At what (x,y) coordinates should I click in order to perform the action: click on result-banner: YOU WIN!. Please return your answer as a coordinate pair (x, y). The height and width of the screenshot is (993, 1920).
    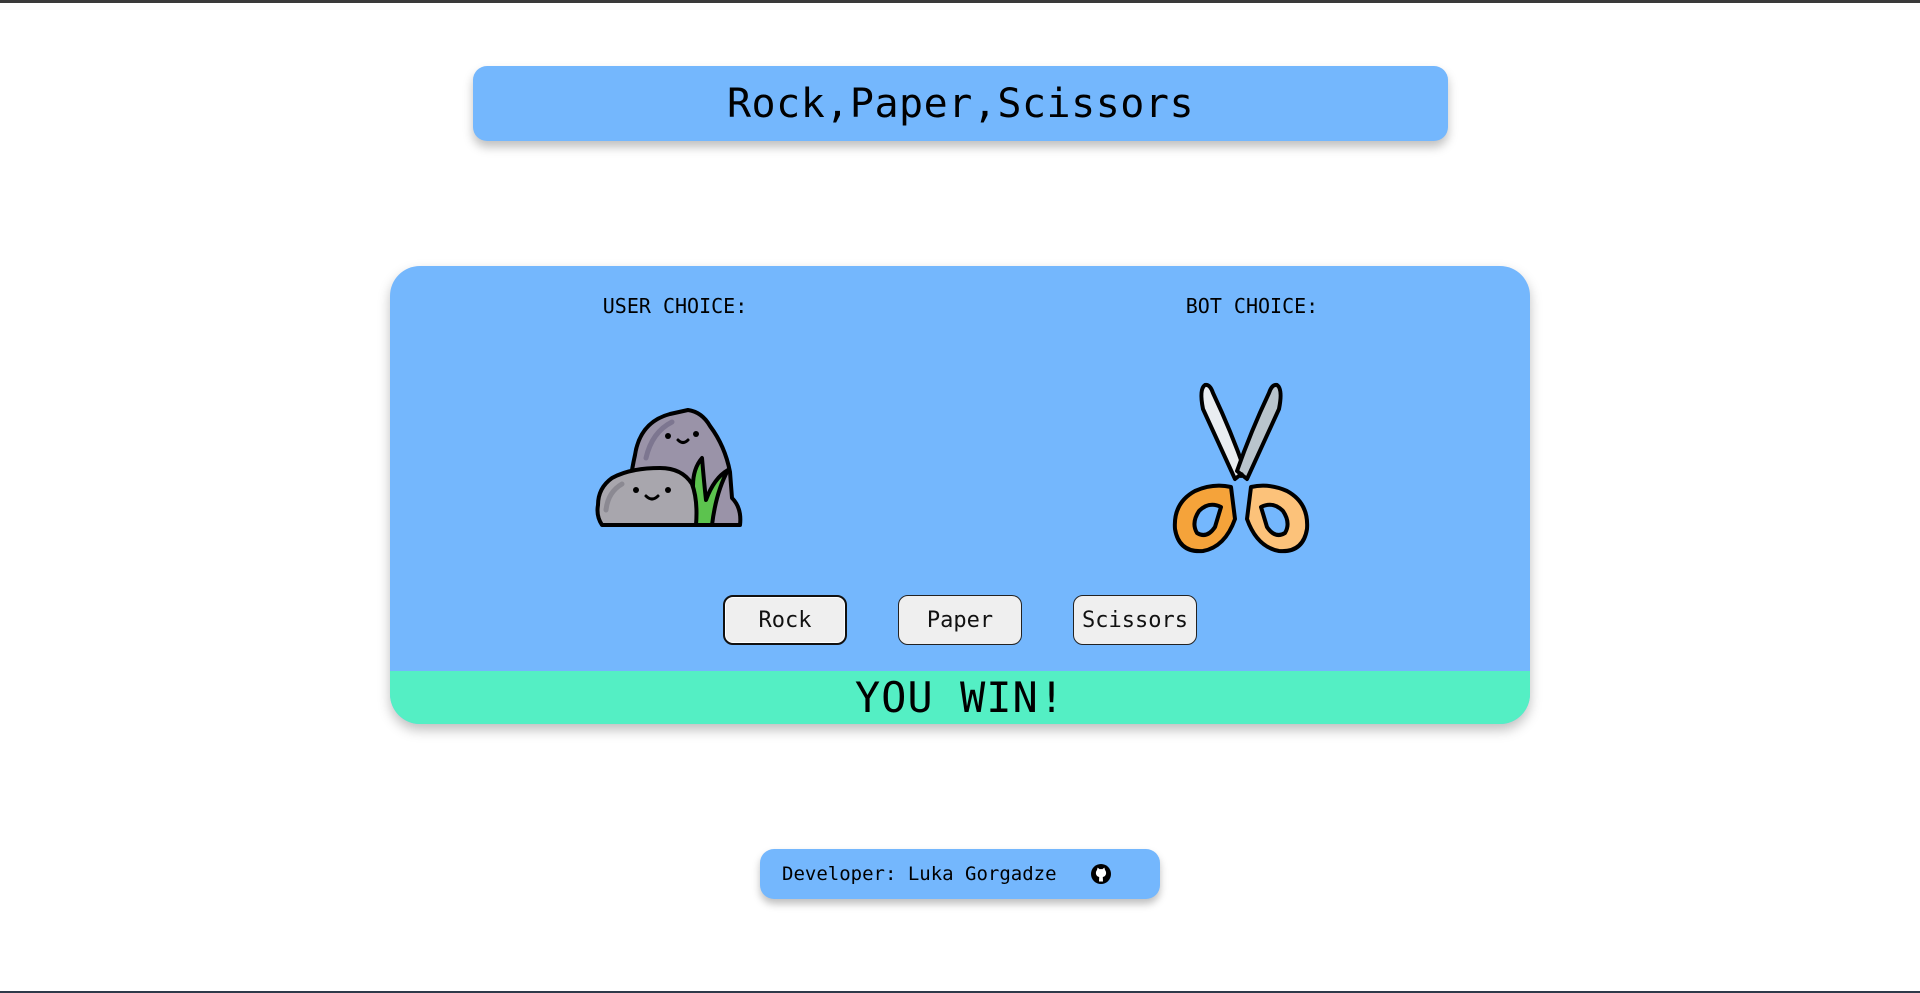
    Looking at the image, I should click on (960, 697).